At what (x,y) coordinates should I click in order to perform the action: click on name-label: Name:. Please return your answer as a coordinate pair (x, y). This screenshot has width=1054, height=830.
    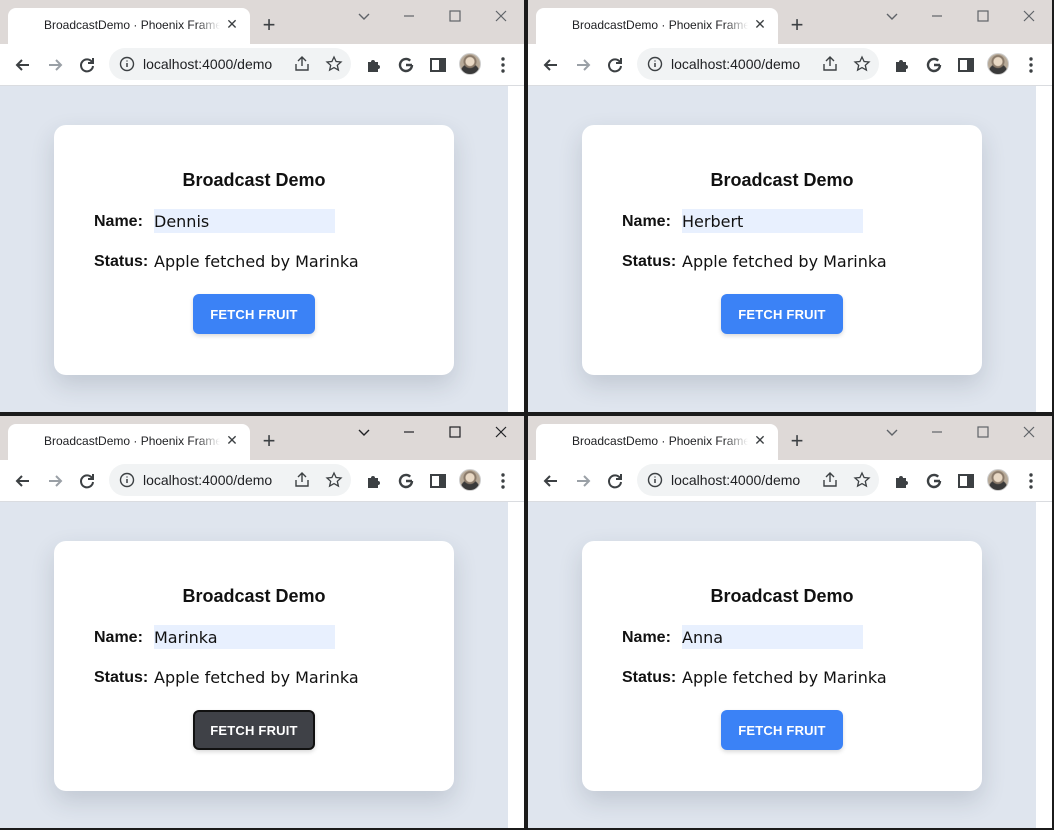
    Looking at the image, I should click on (646, 637).